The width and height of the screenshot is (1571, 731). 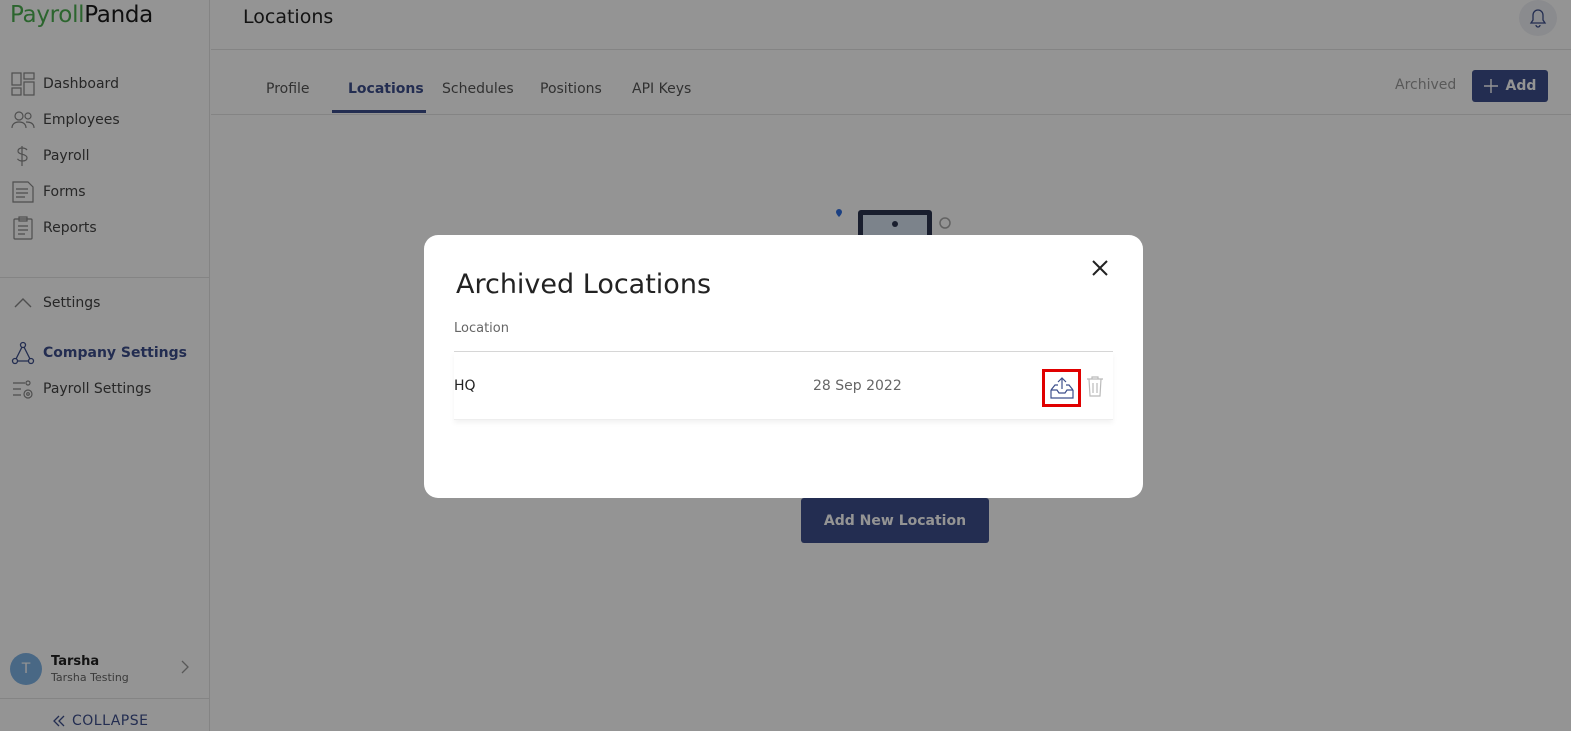 I want to click on location-name: HQ, so click(x=465, y=386).